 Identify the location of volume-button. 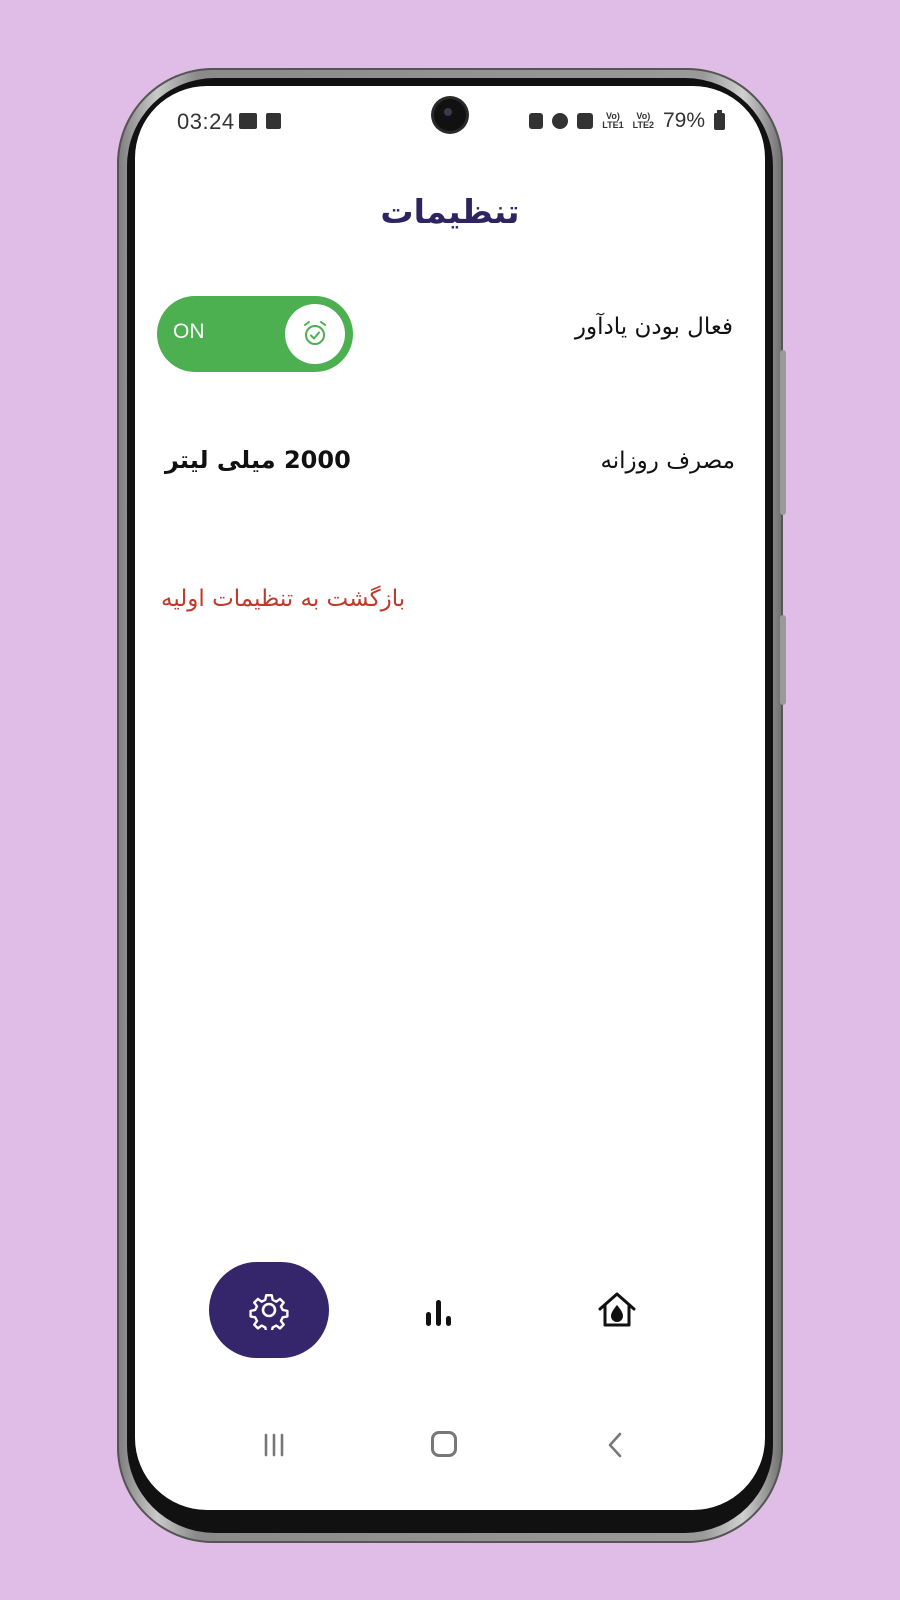
(783, 432).